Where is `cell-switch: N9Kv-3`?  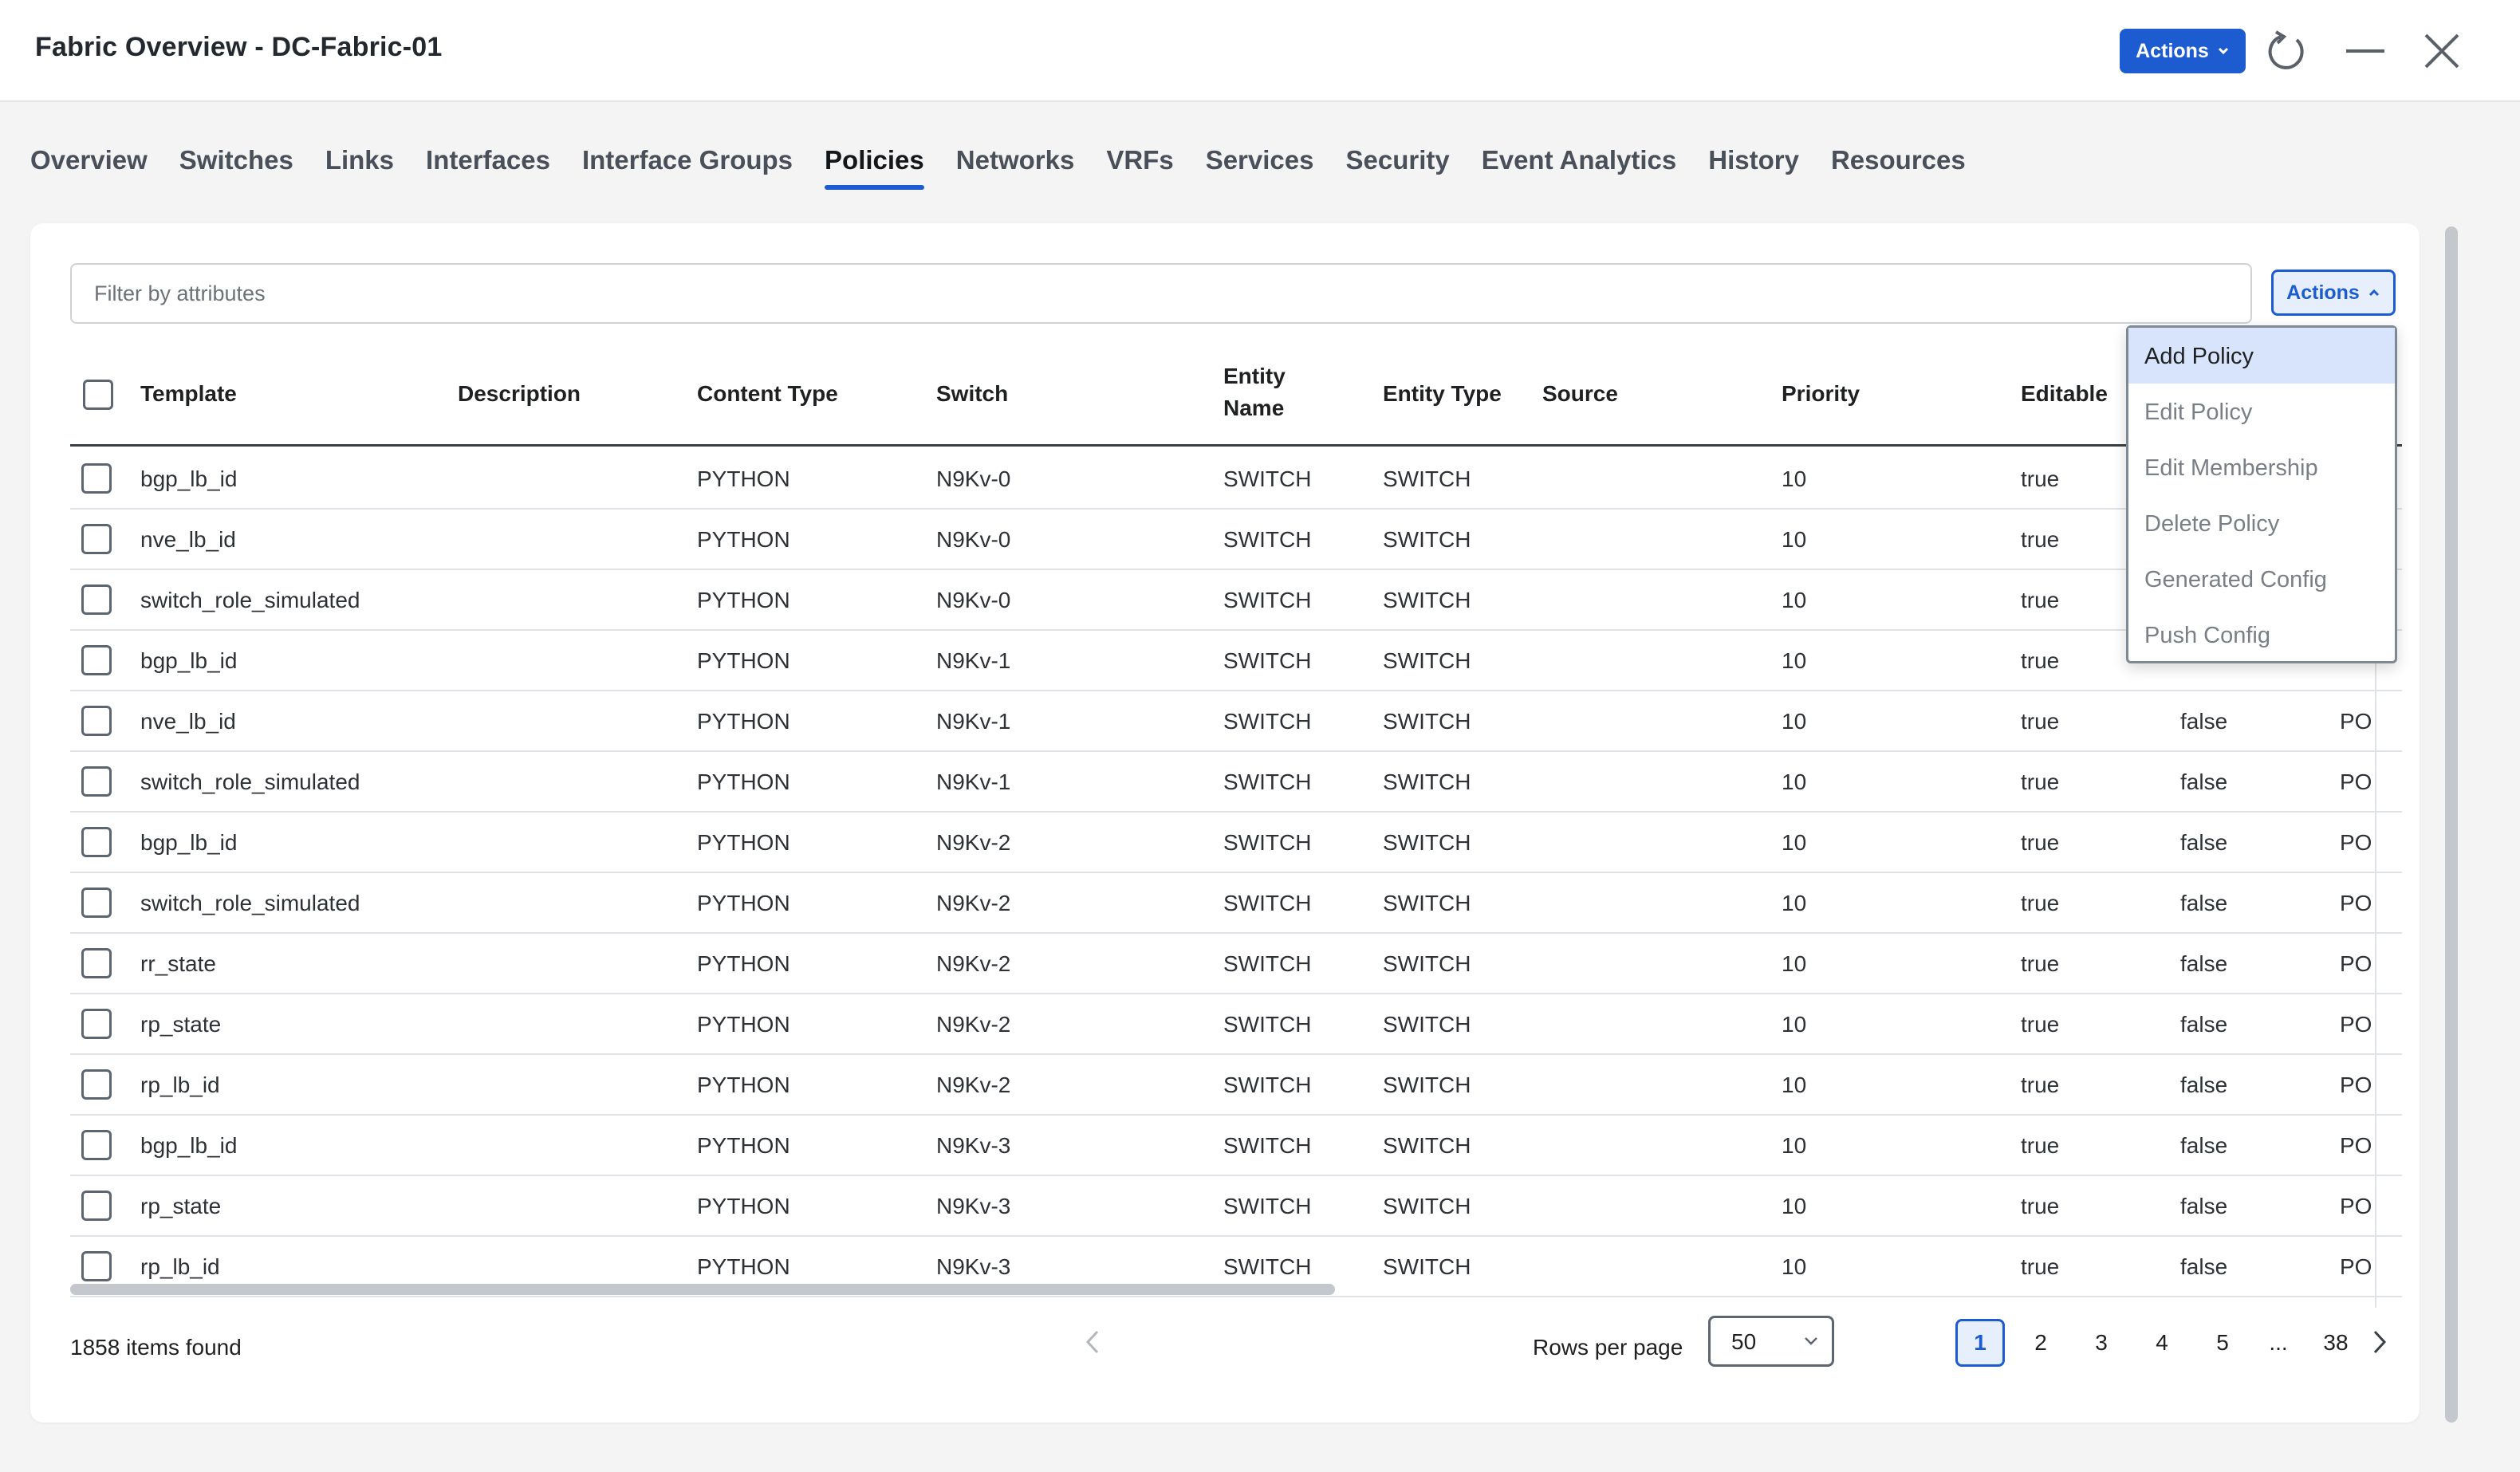 cell-switch: N9Kv-3 is located at coordinates (973, 1266).